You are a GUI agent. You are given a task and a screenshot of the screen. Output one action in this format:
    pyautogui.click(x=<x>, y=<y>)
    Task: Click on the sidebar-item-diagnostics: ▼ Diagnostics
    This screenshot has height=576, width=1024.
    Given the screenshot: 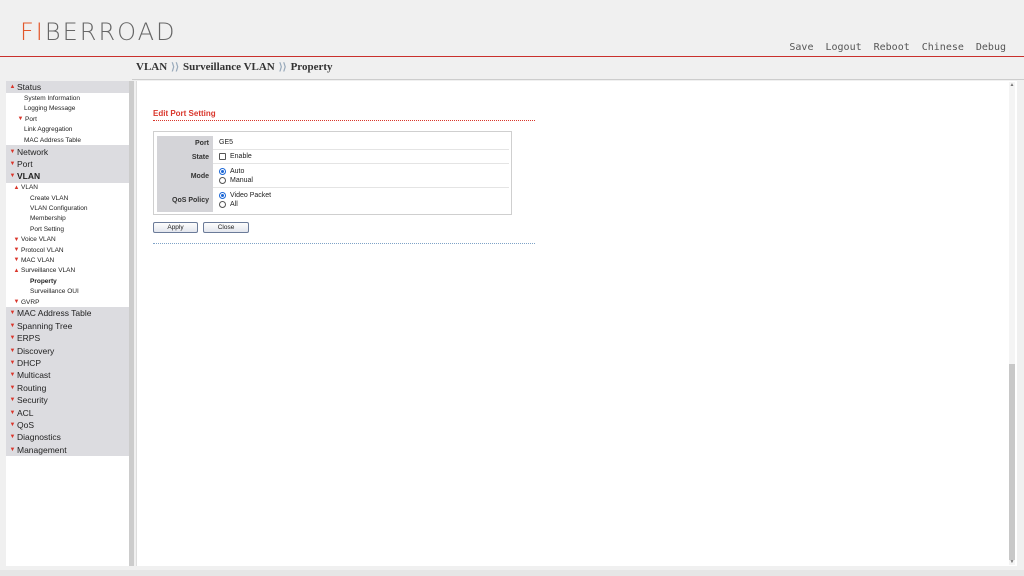 What is the action you would take?
    pyautogui.click(x=67, y=437)
    